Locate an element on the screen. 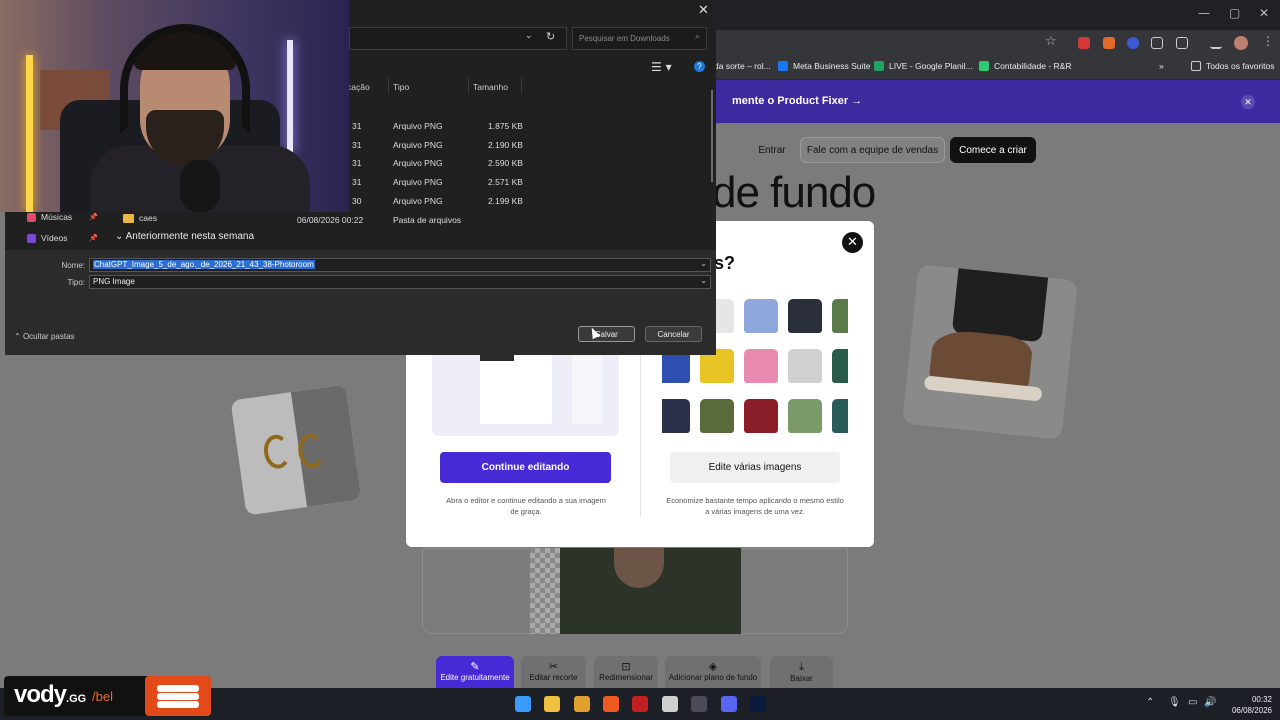 This screenshot has width=1280, height=720. modal-question: s? is located at coordinates (725, 263).